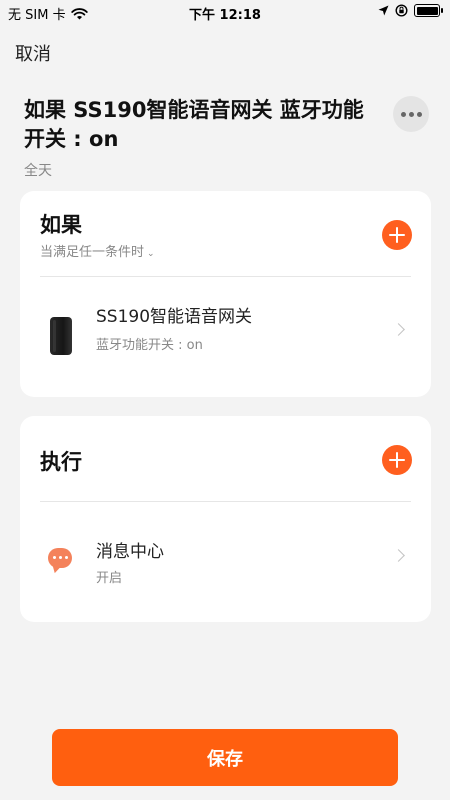 The height and width of the screenshot is (800, 450). What do you see at coordinates (61, 336) in the screenshot?
I see `gateway-device-icon` at bounding box center [61, 336].